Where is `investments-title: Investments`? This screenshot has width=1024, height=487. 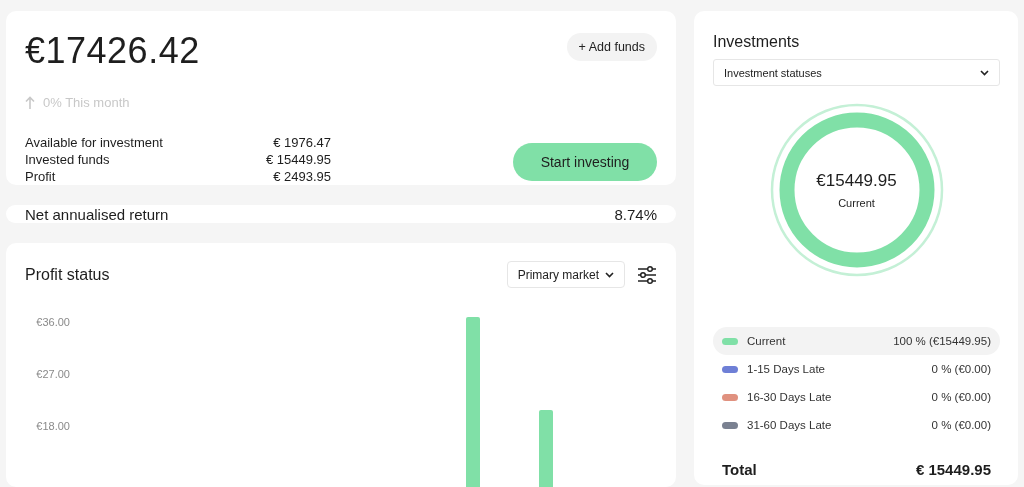 investments-title: Investments is located at coordinates (757, 42).